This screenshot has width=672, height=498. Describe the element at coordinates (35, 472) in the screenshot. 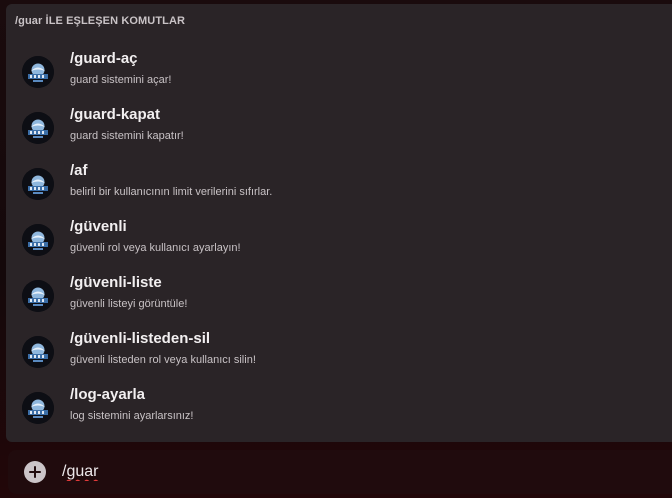

I see `plus-circle-icon` at that location.